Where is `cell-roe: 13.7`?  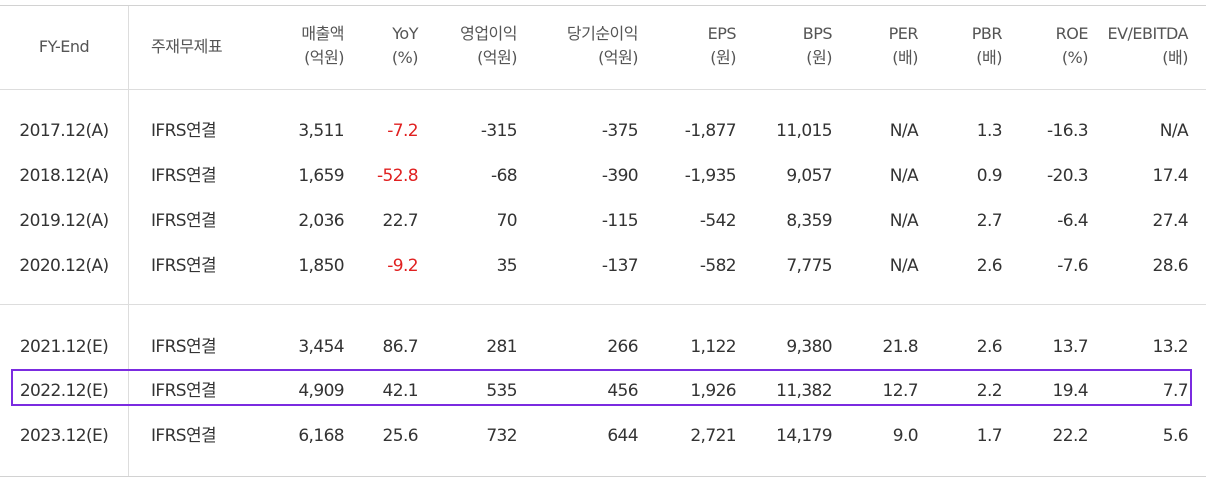 cell-roe: 13.7 is located at coordinates (1070, 347).